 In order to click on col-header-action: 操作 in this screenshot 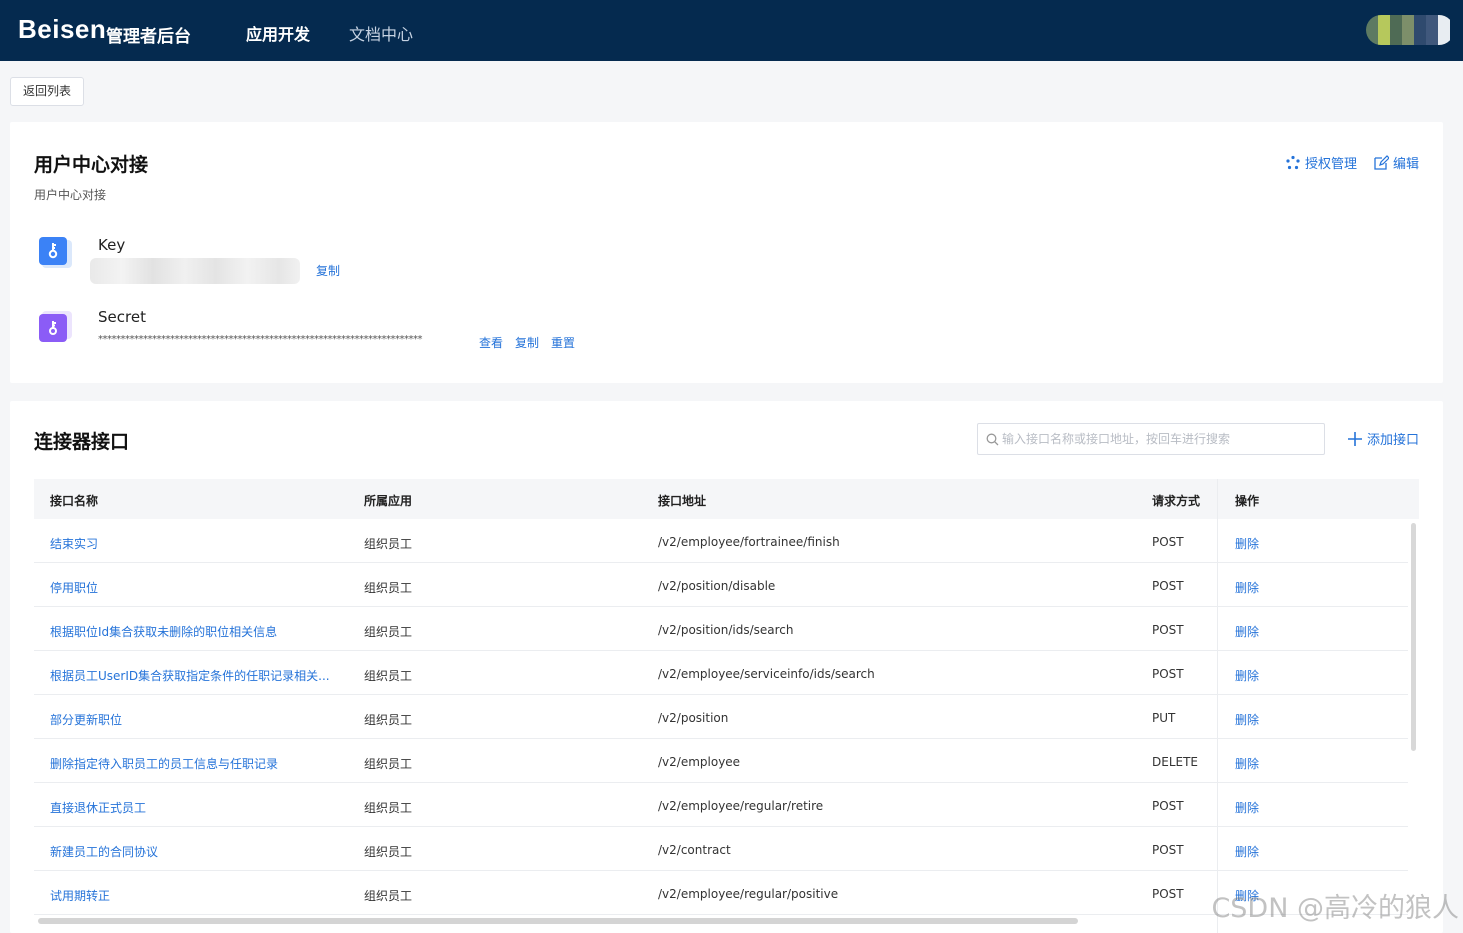, I will do `click(1247, 501)`.